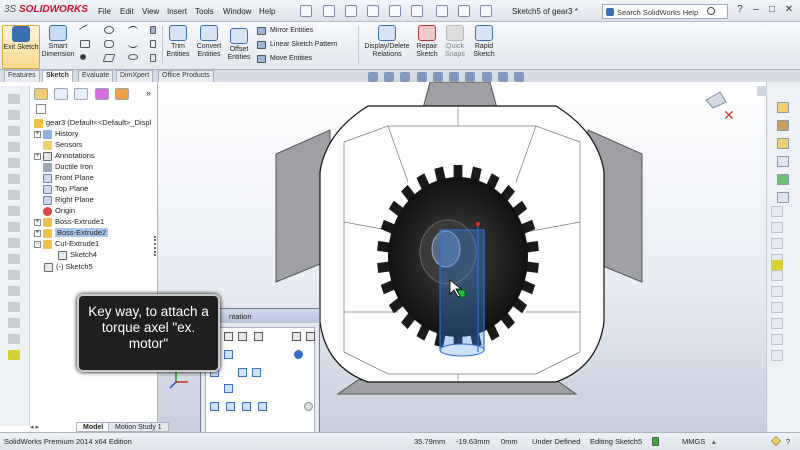 The height and width of the screenshot is (450, 800). I want to click on tree-item-origin: Origin, so click(54, 211).